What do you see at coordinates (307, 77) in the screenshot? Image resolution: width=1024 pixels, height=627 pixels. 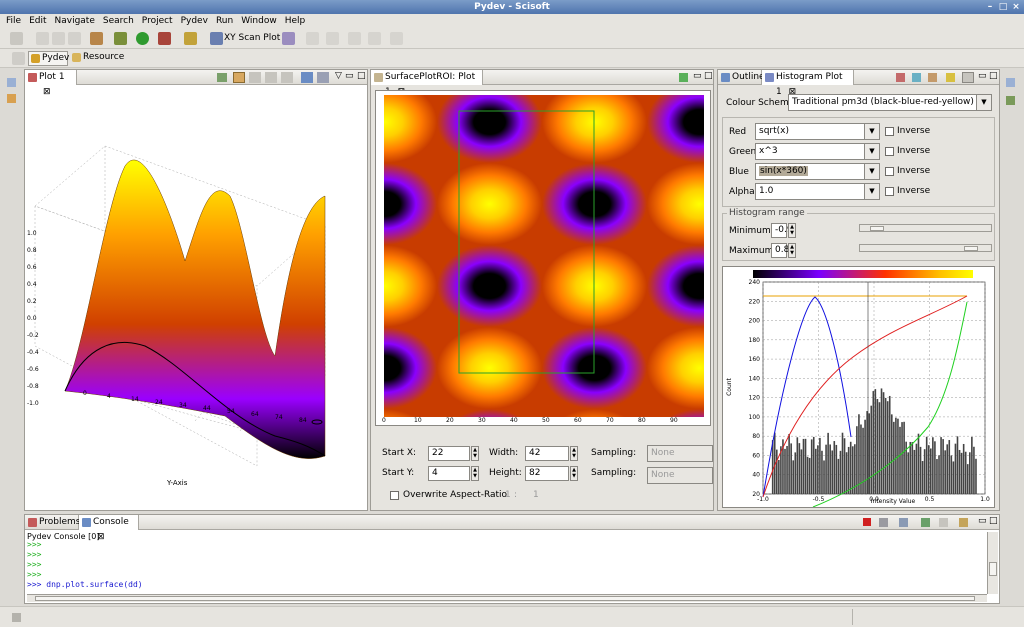 I see `copy-icon` at bounding box center [307, 77].